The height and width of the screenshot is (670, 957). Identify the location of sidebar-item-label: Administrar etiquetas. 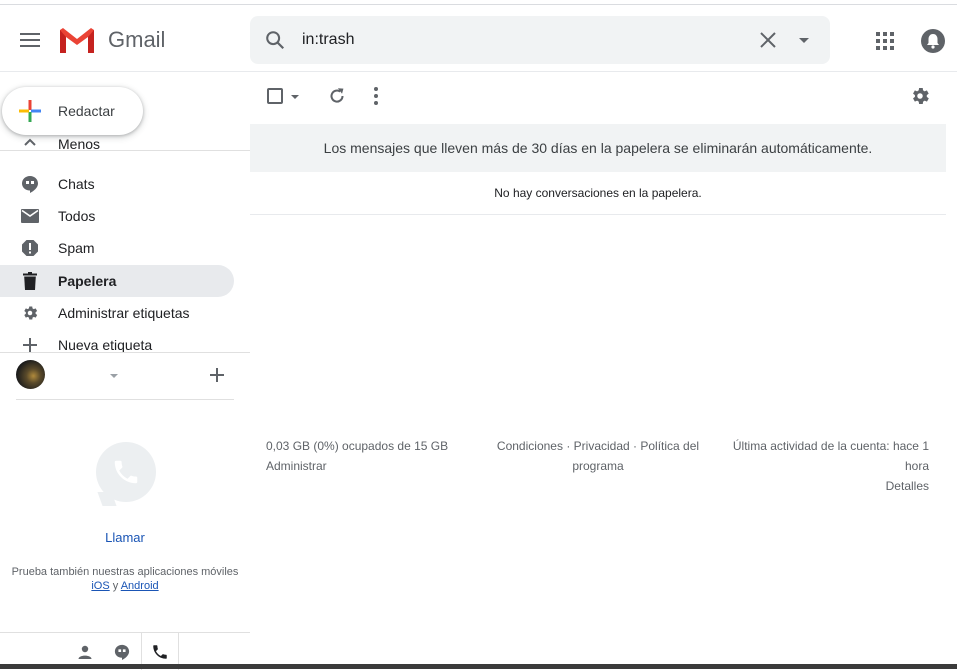
(124, 313).